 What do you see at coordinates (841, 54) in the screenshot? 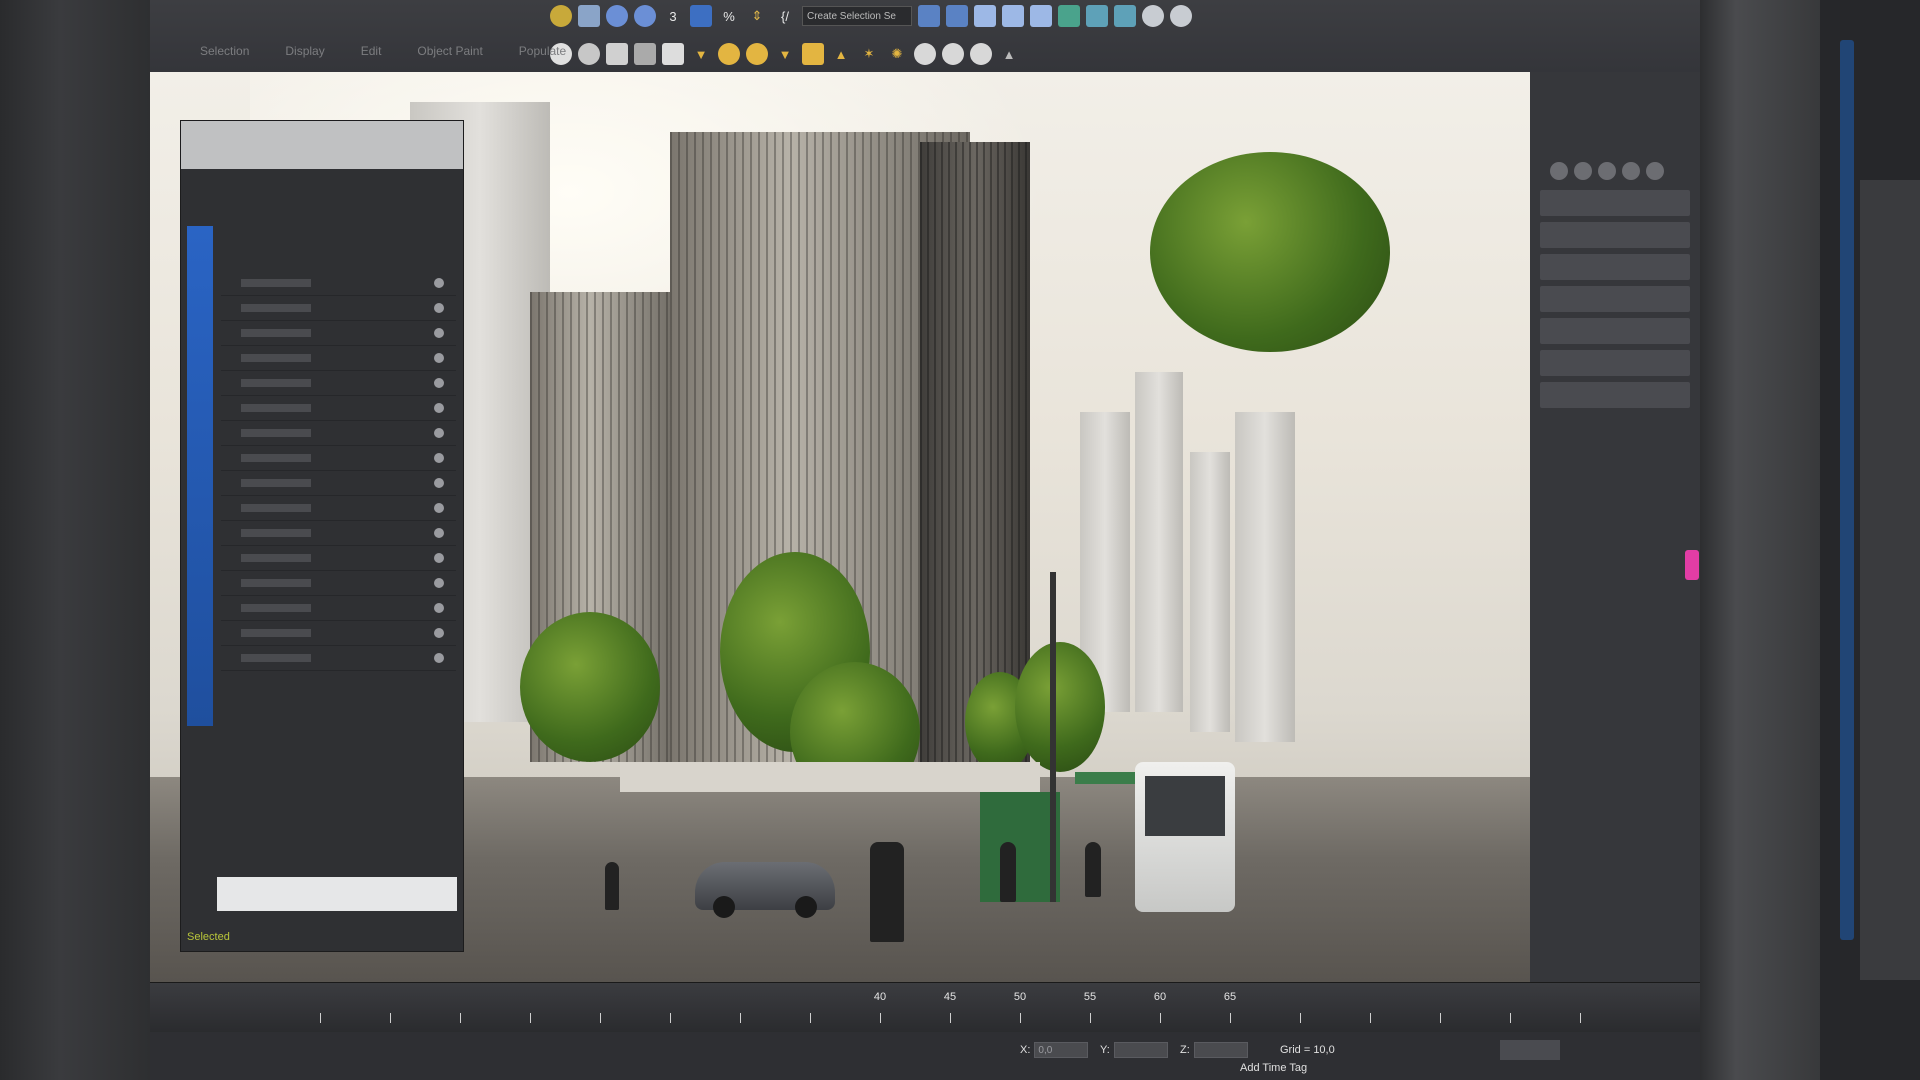
I see `photometric-icon: ▲` at bounding box center [841, 54].